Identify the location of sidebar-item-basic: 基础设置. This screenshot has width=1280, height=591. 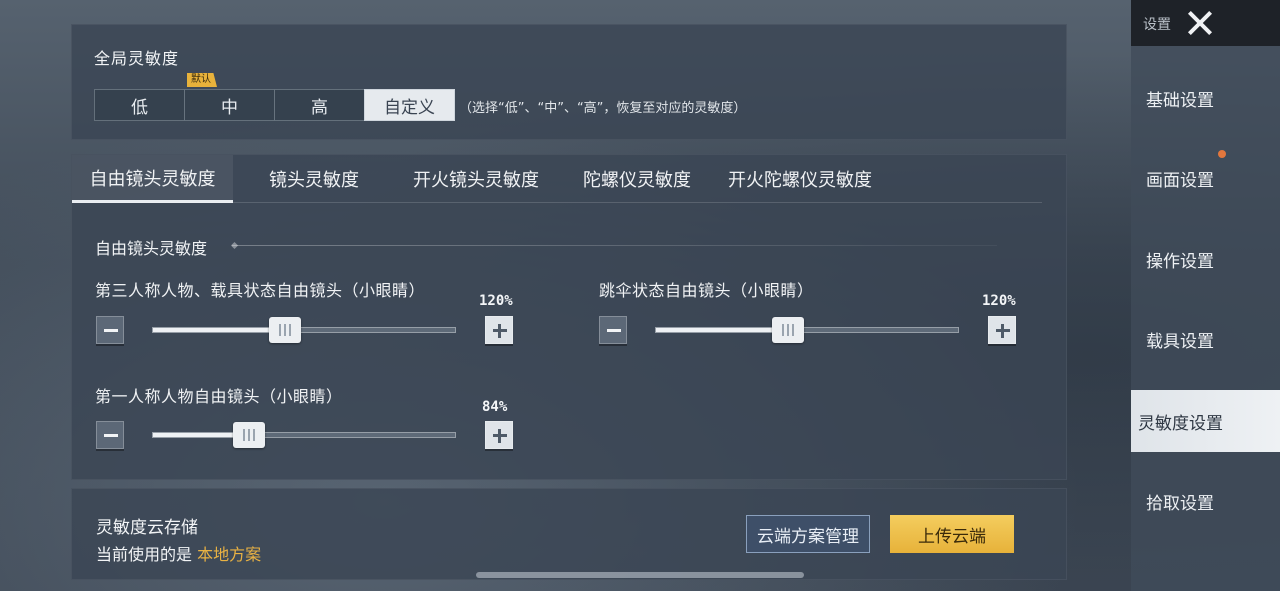
(1205, 98).